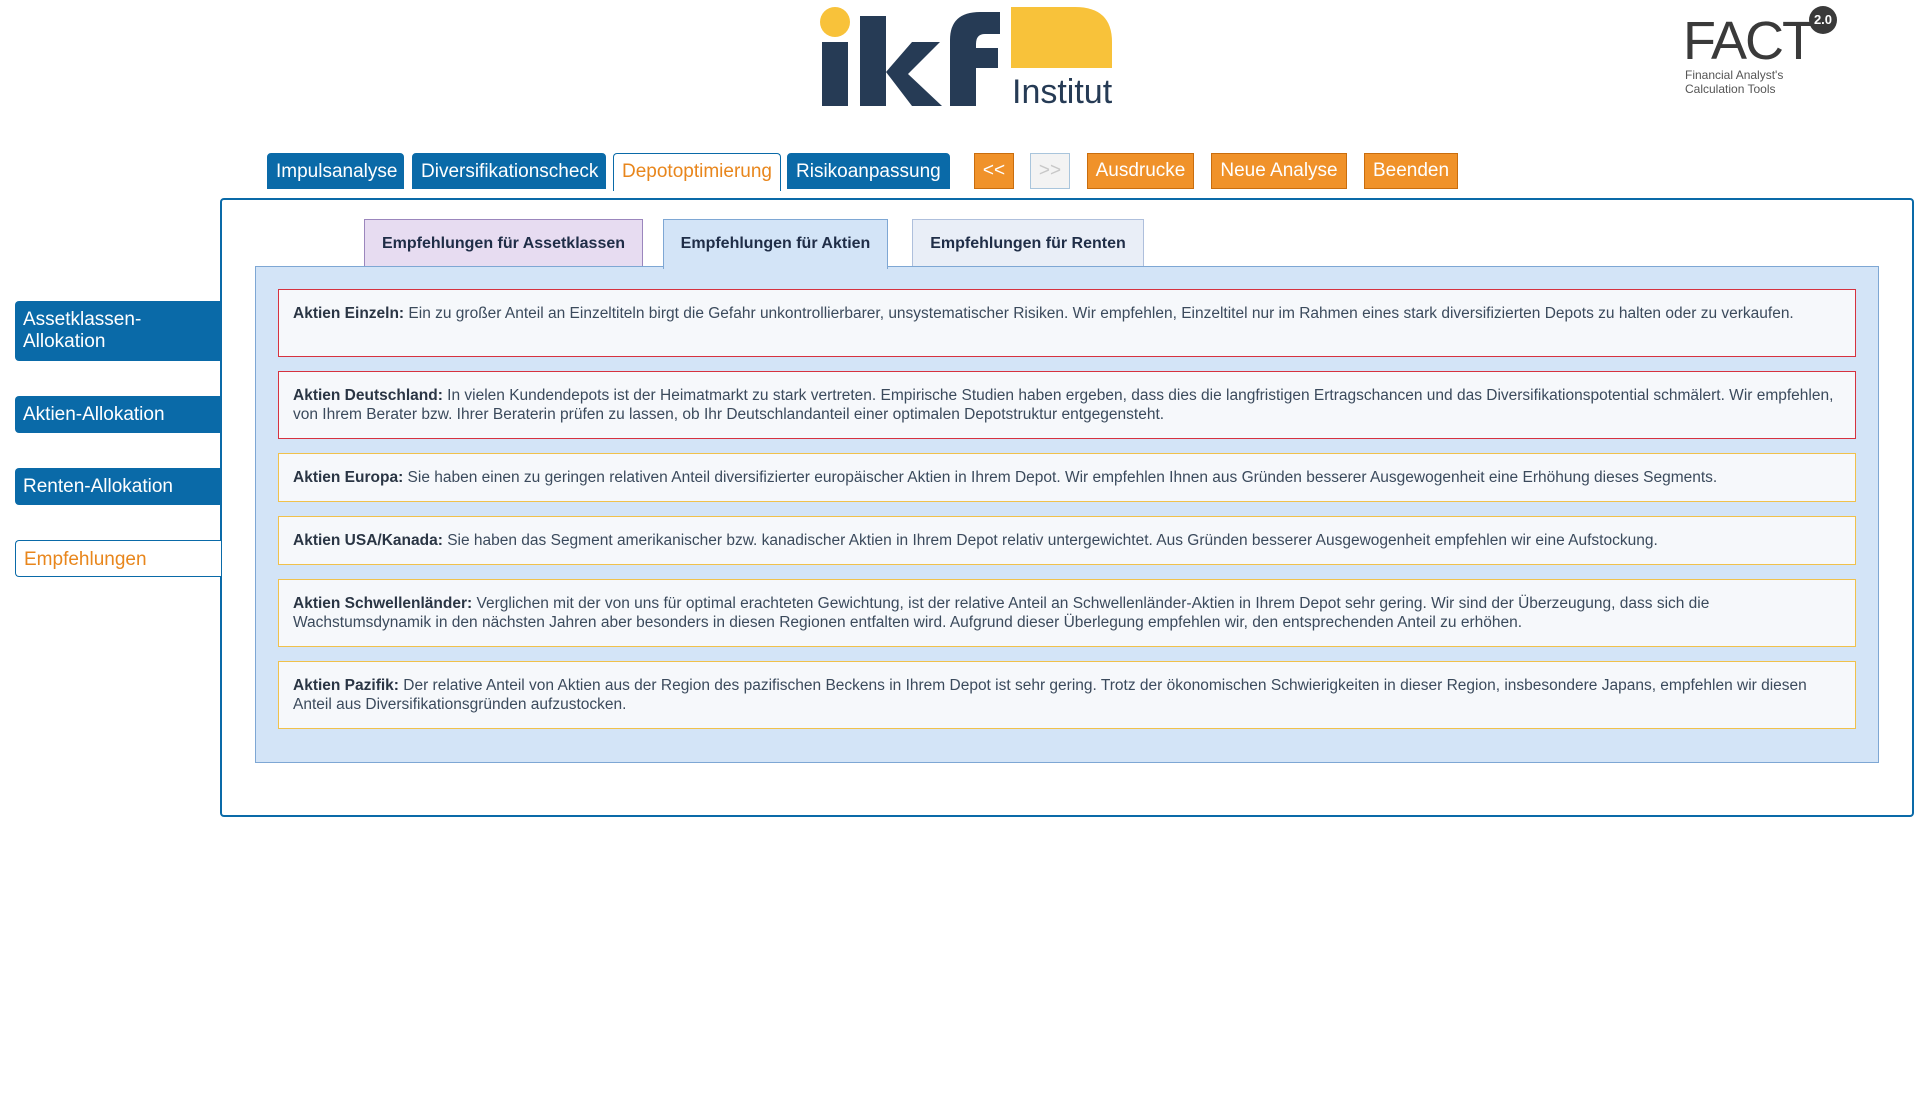 This screenshot has height=1100, width=1920. I want to click on ikf-logo: Institut, so click(970, 56).